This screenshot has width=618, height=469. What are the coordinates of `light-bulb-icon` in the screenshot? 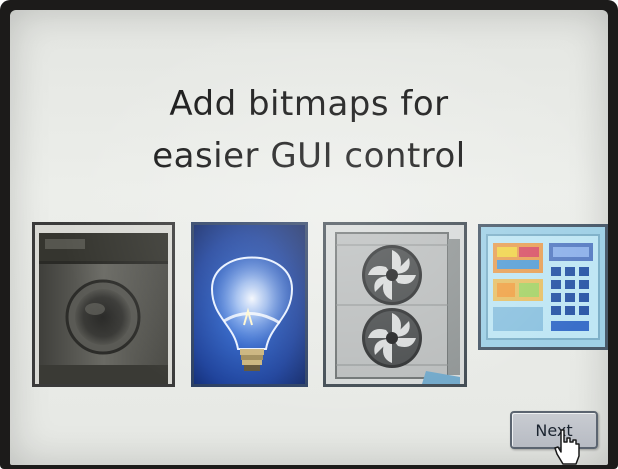 It's located at (249, 304).